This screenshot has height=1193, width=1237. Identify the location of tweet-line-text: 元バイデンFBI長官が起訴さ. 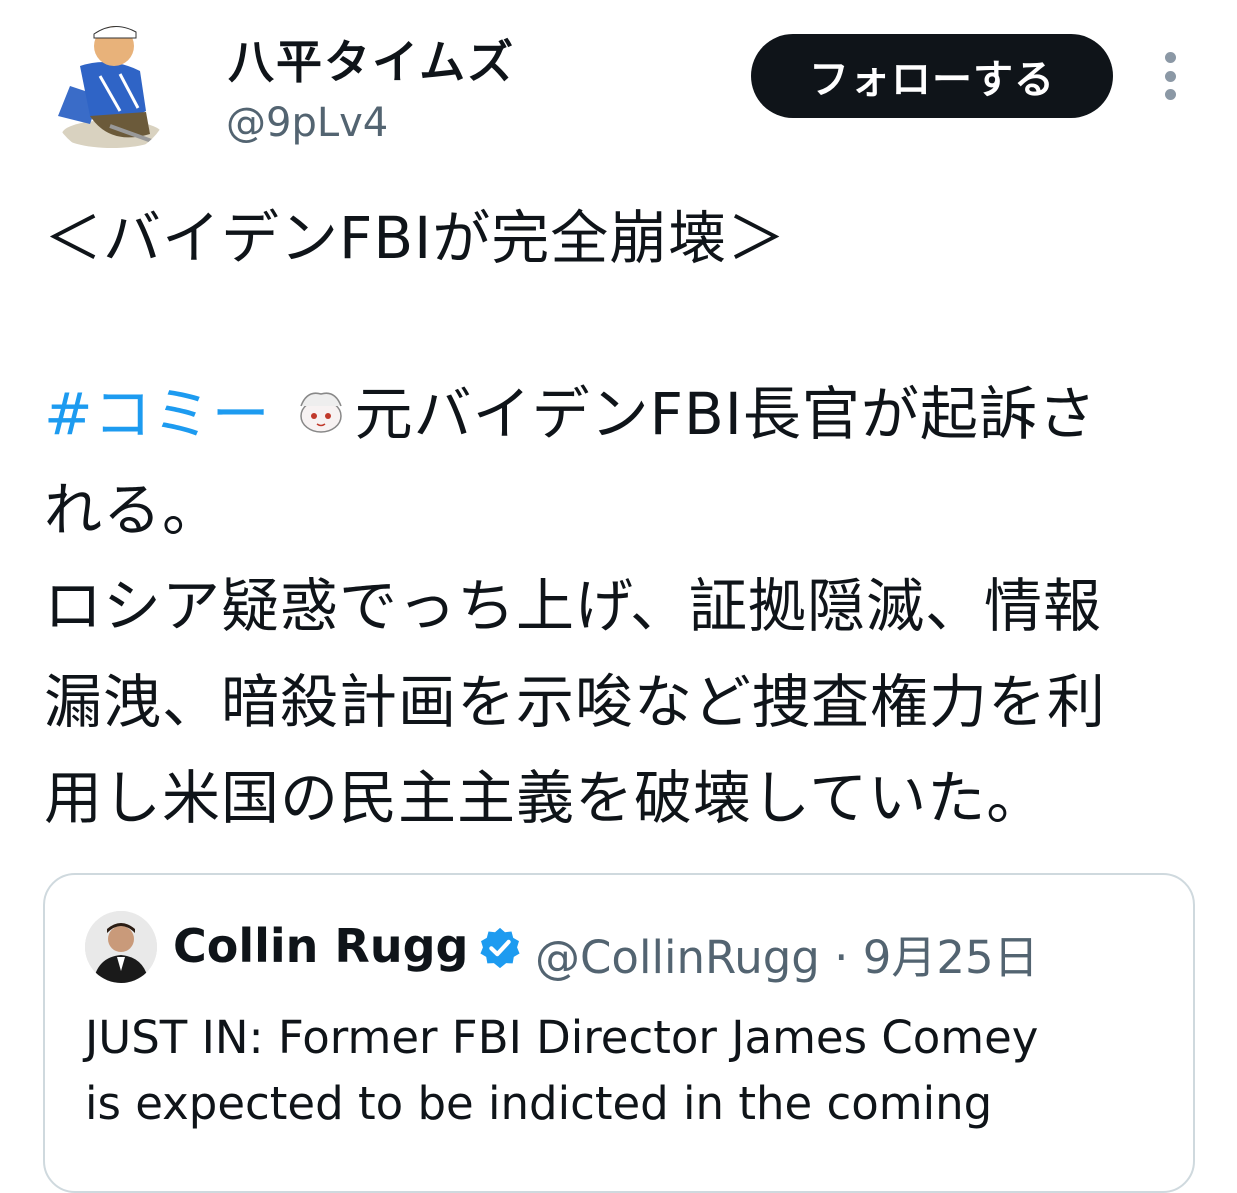
(725, 414).